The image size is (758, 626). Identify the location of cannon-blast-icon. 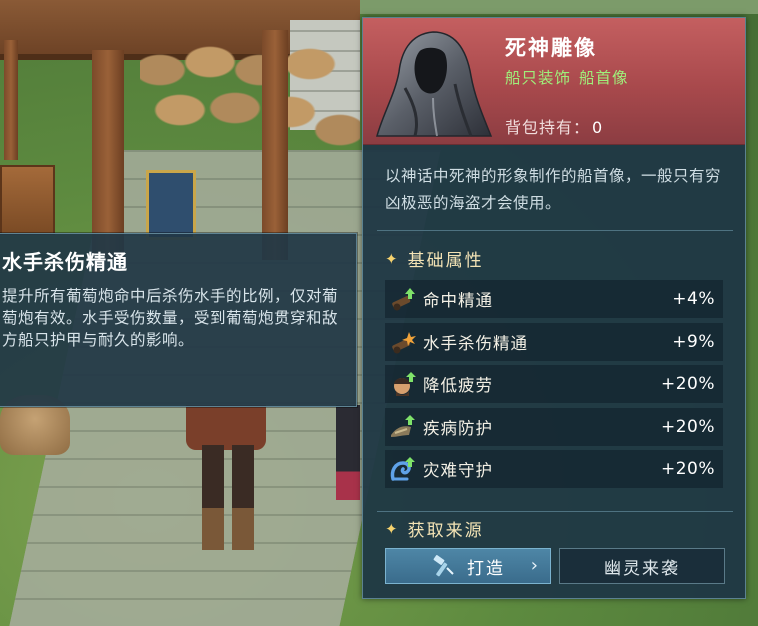
(404, 342).